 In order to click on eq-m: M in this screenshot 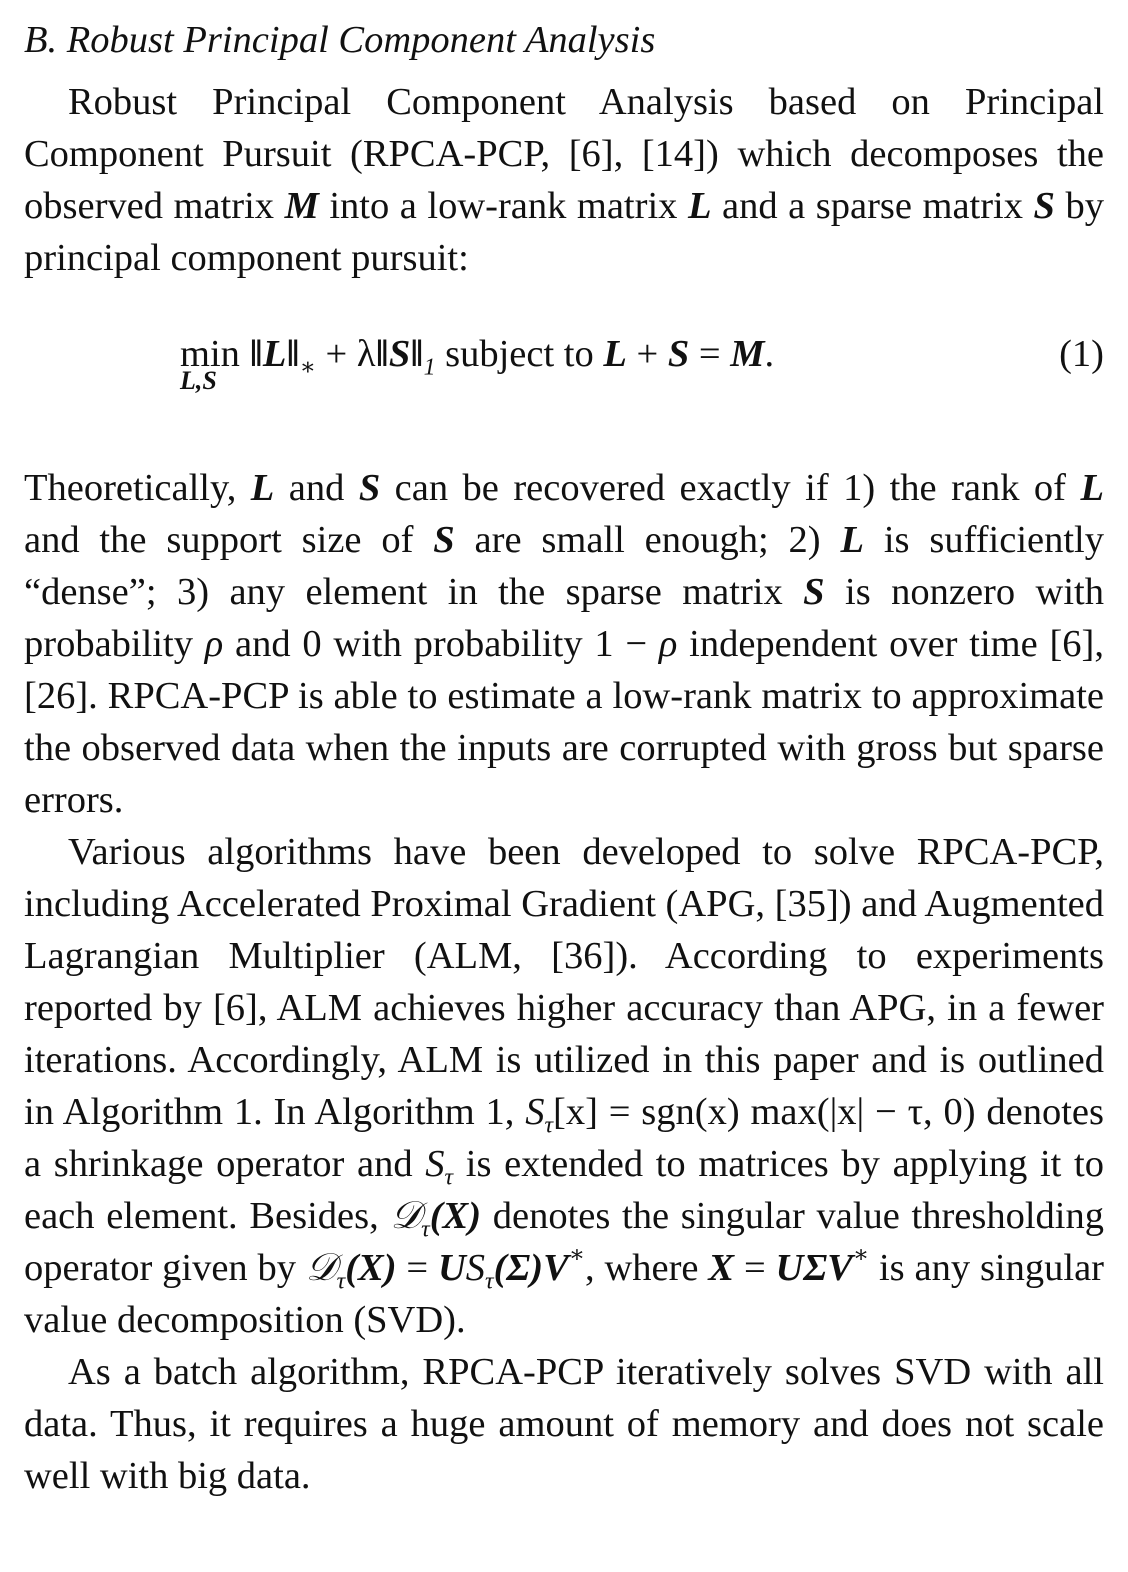, I will do `click(747, 354)`.